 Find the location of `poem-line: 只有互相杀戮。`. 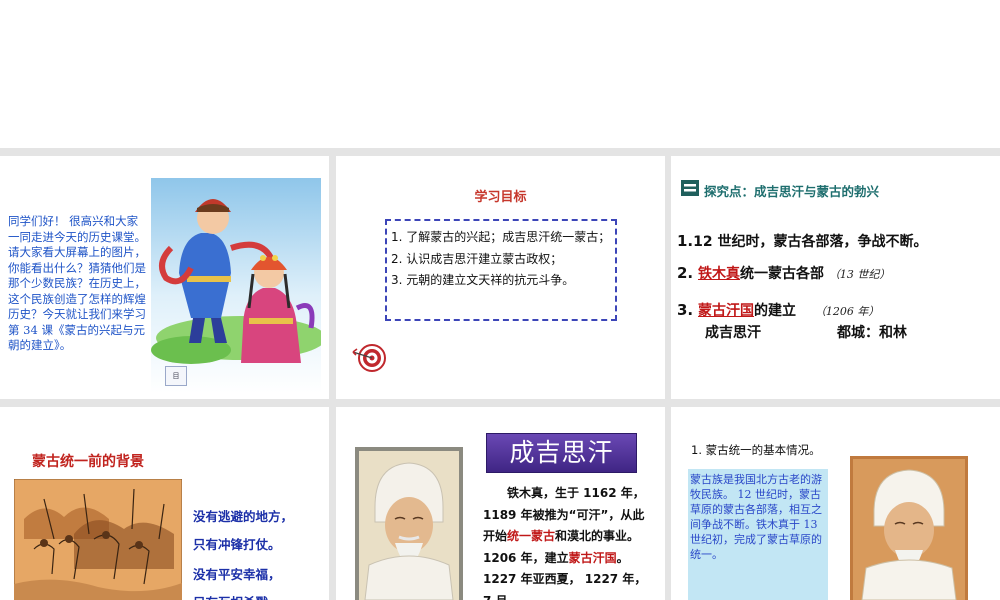

poem-line: 只有互相杀戮。 is located at coordinates (237, 596).